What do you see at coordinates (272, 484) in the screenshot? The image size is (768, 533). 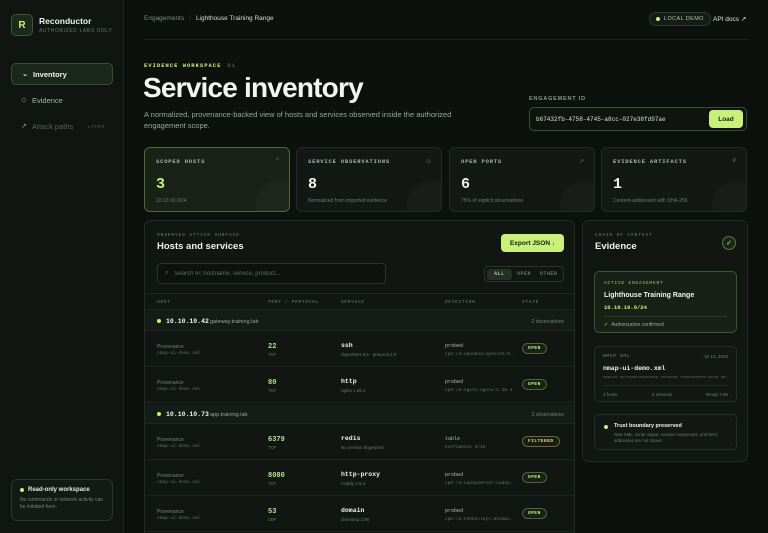 I see `protocol: TCP` at bounding box center [272, 484].